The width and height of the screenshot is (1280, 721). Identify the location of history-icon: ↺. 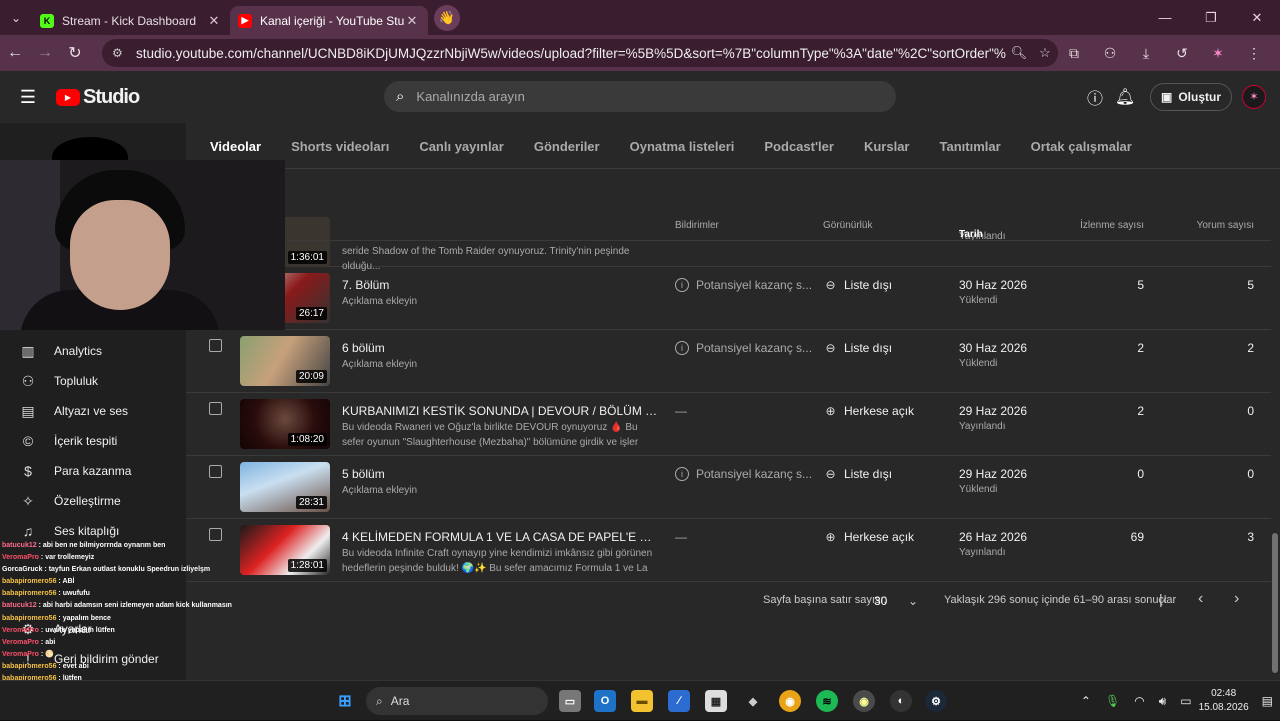
(1182, 53).